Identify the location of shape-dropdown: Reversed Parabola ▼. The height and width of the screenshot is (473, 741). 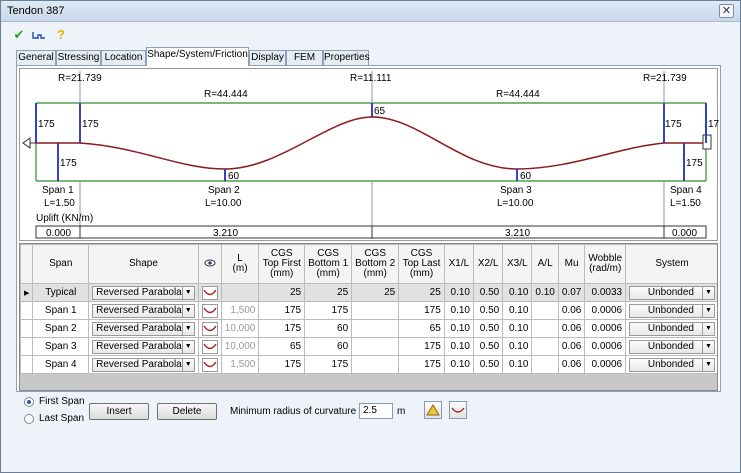
(143, 292).